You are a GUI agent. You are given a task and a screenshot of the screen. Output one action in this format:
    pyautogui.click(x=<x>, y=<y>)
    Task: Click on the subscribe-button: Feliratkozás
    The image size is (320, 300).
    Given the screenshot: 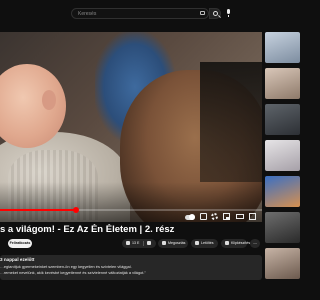 What is the action you would take?
    pyautogui.click(x=20, y=243)
    